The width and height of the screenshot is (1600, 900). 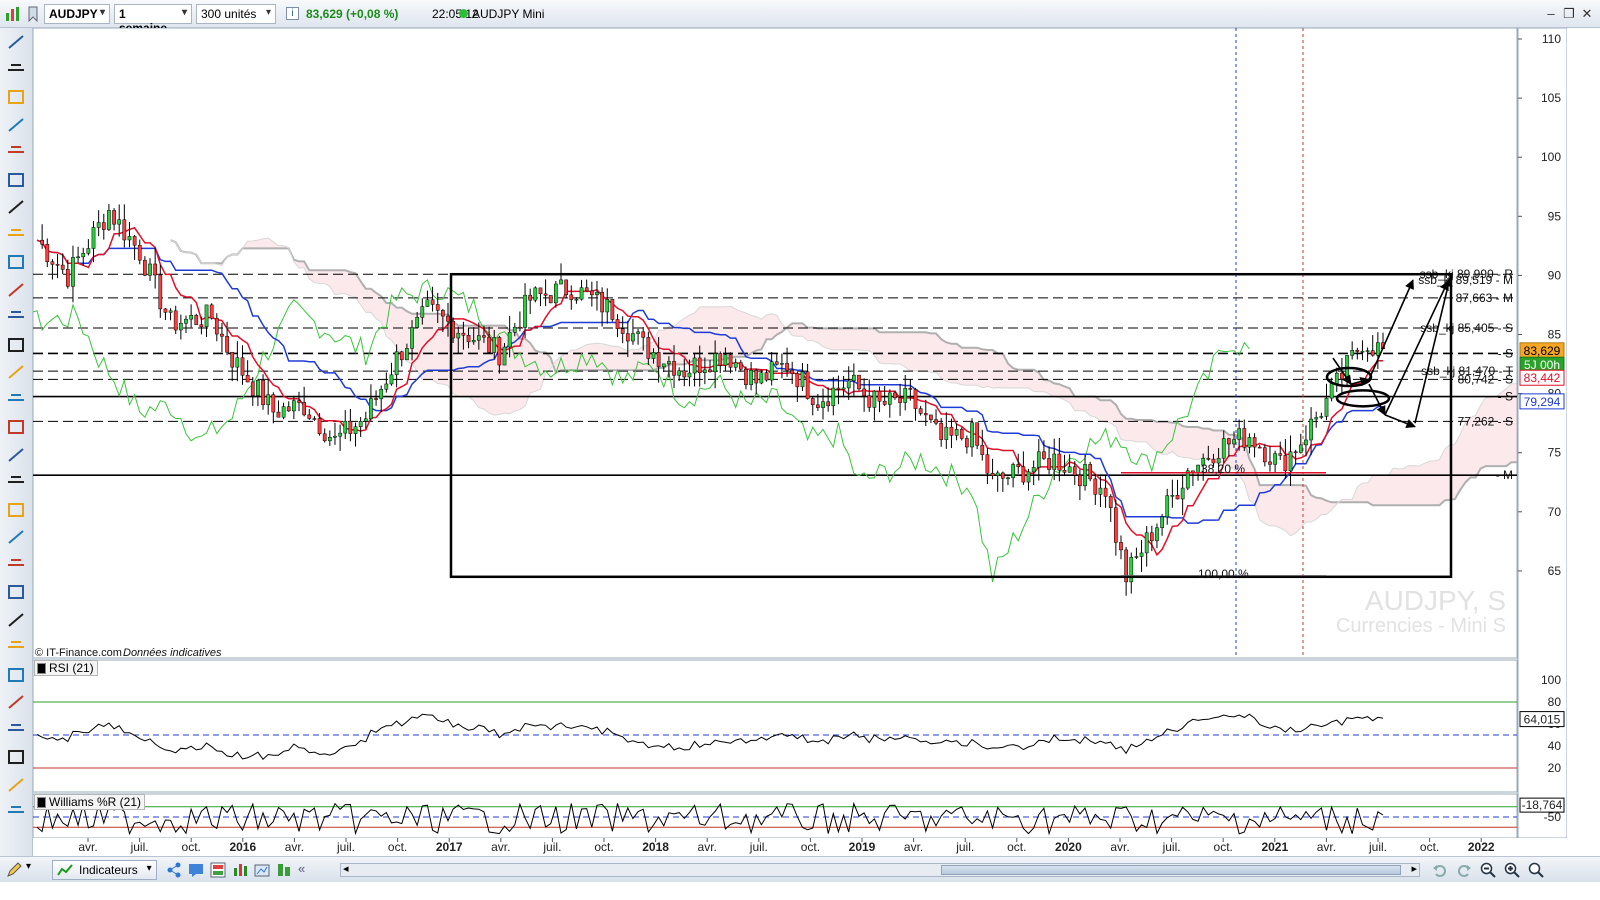 What do you see at coordinates (16, 152) in the screenshot?
I see `trendline-icon` at bounding box center [16, 152].